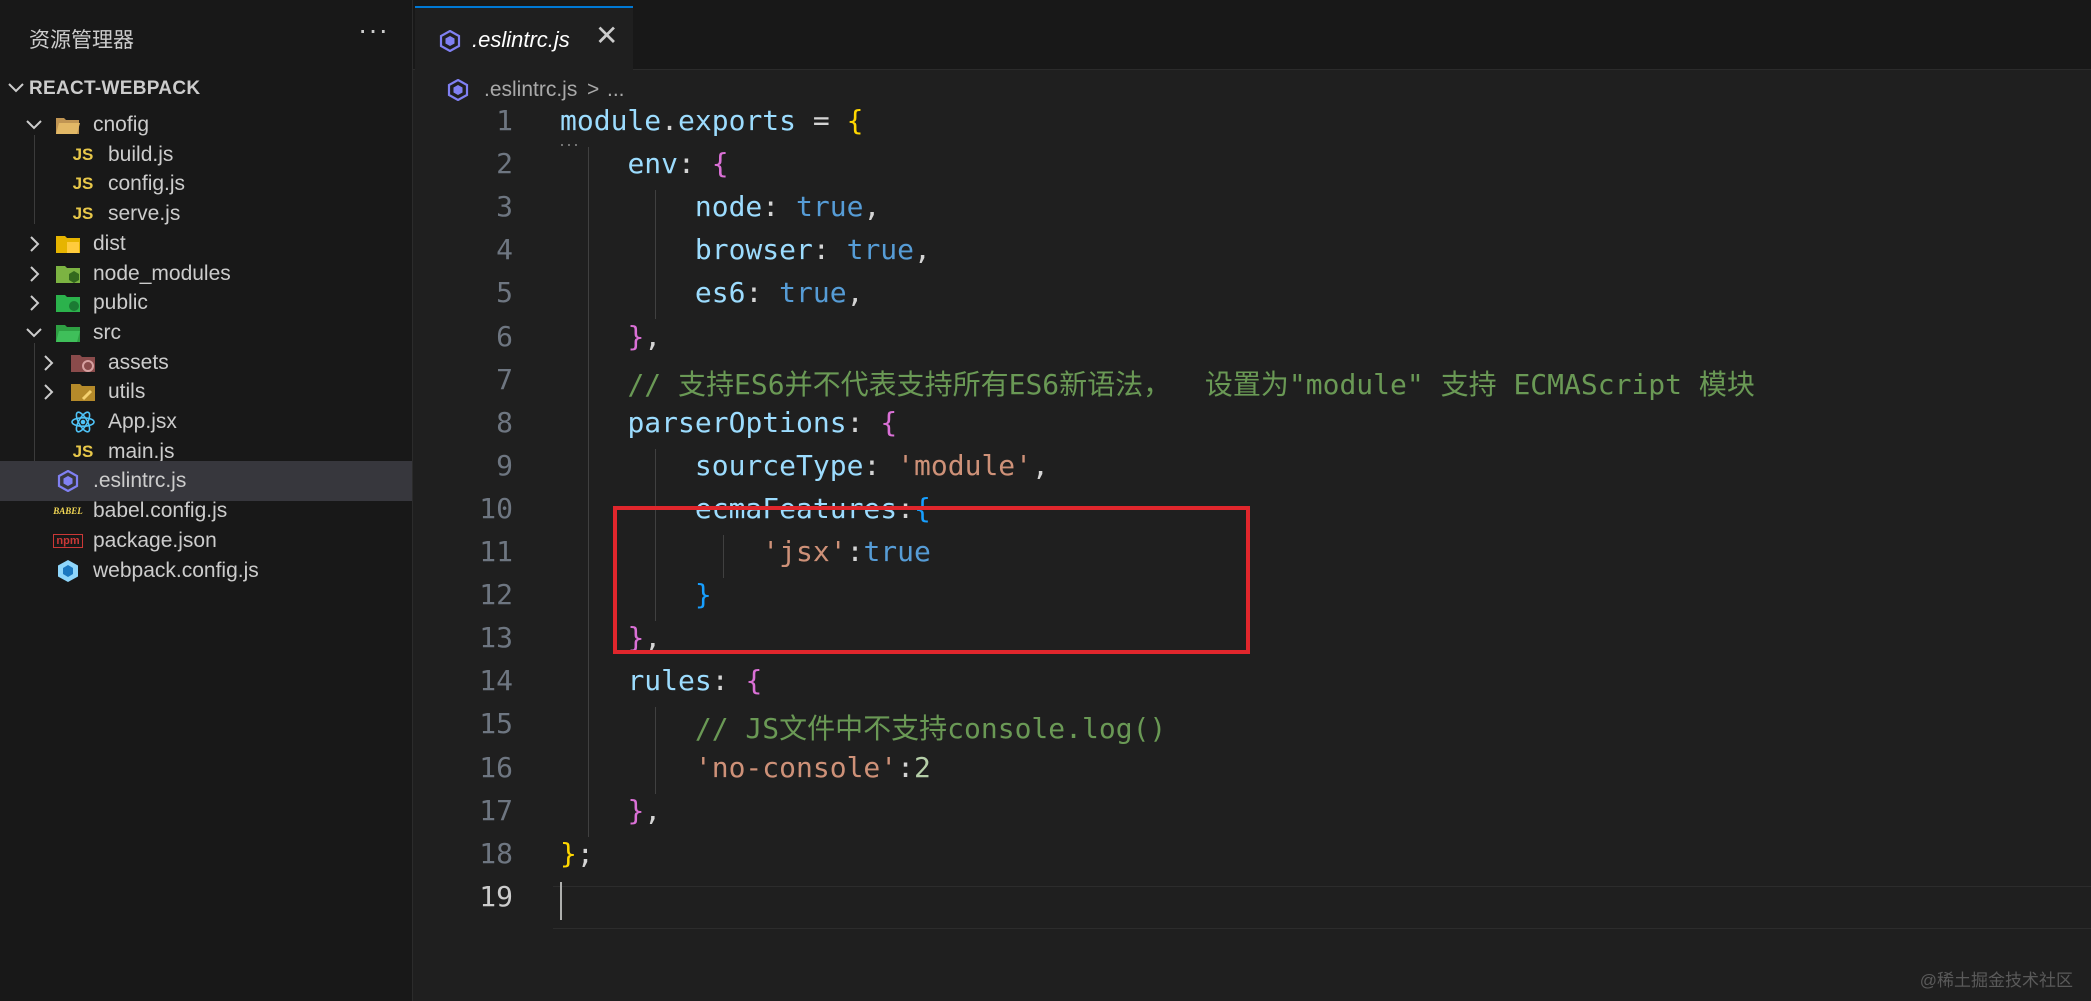  Describe the element at coordinates (144, 214) in the screenshot. I see `tree-item-label: serve.js` at that location.